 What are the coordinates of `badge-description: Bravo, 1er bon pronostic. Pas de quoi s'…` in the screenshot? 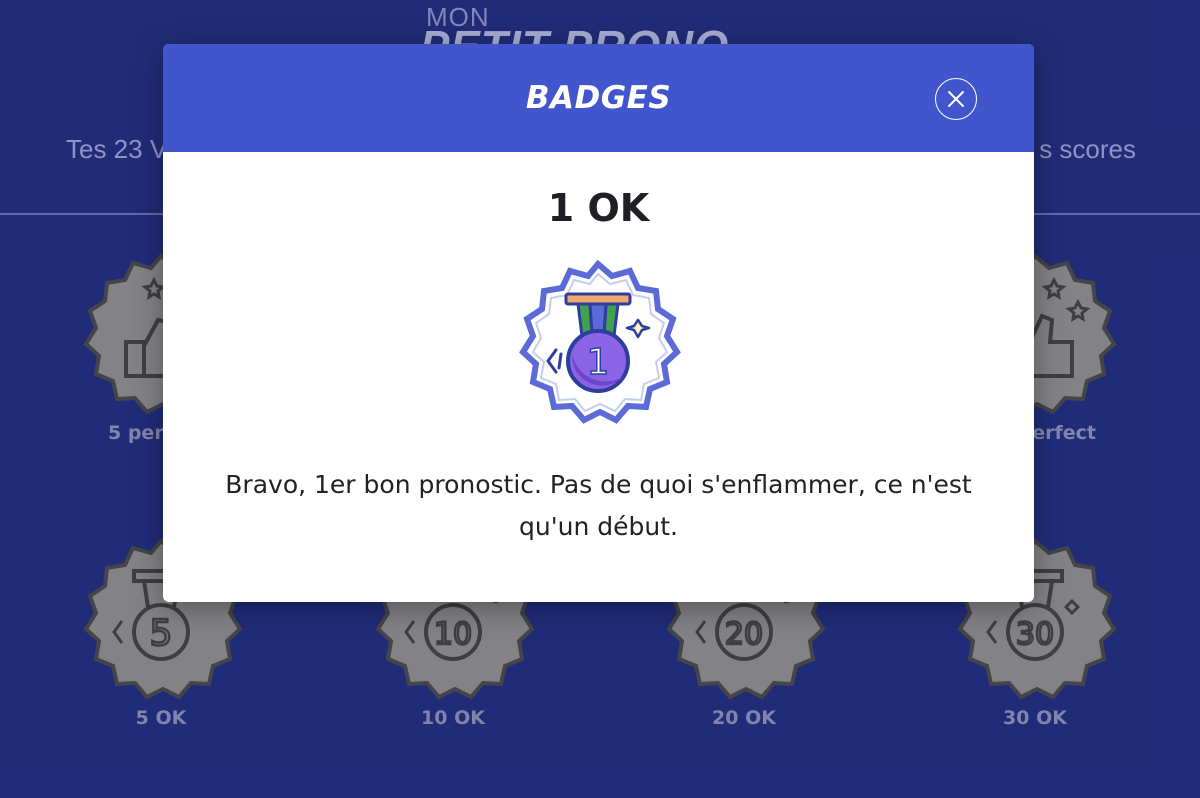 It's located at (598, 505).